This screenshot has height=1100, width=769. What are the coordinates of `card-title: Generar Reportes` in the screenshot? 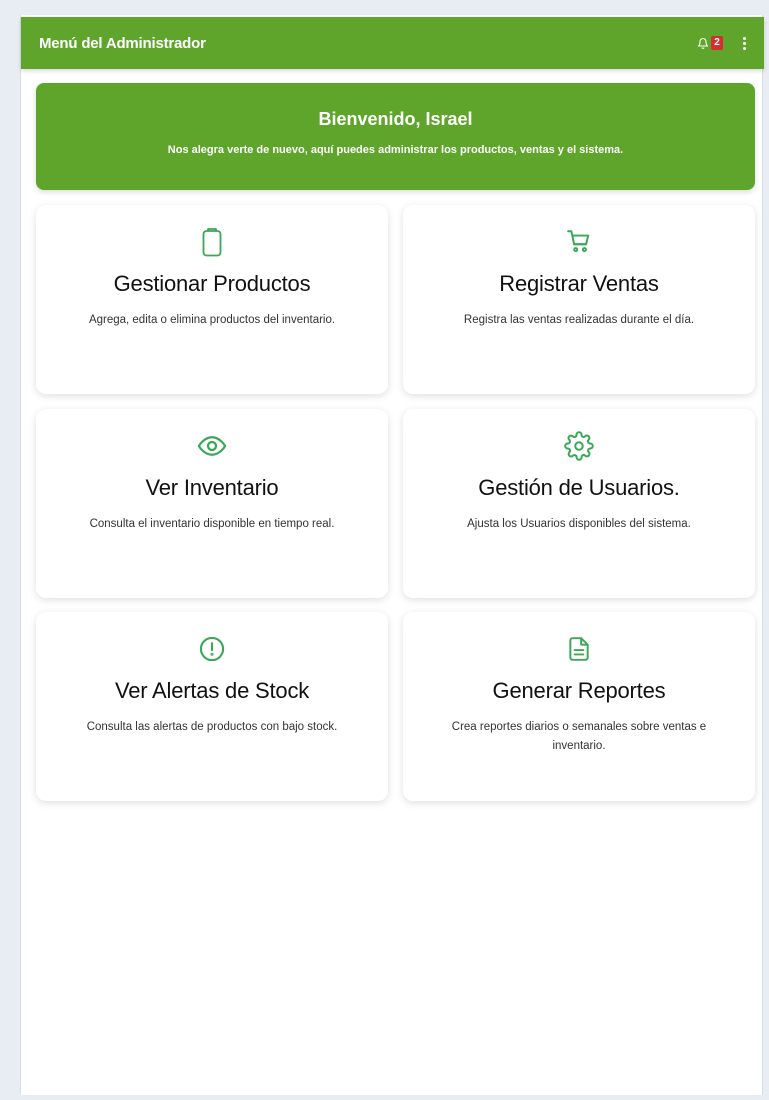 It's located at (579, 690).